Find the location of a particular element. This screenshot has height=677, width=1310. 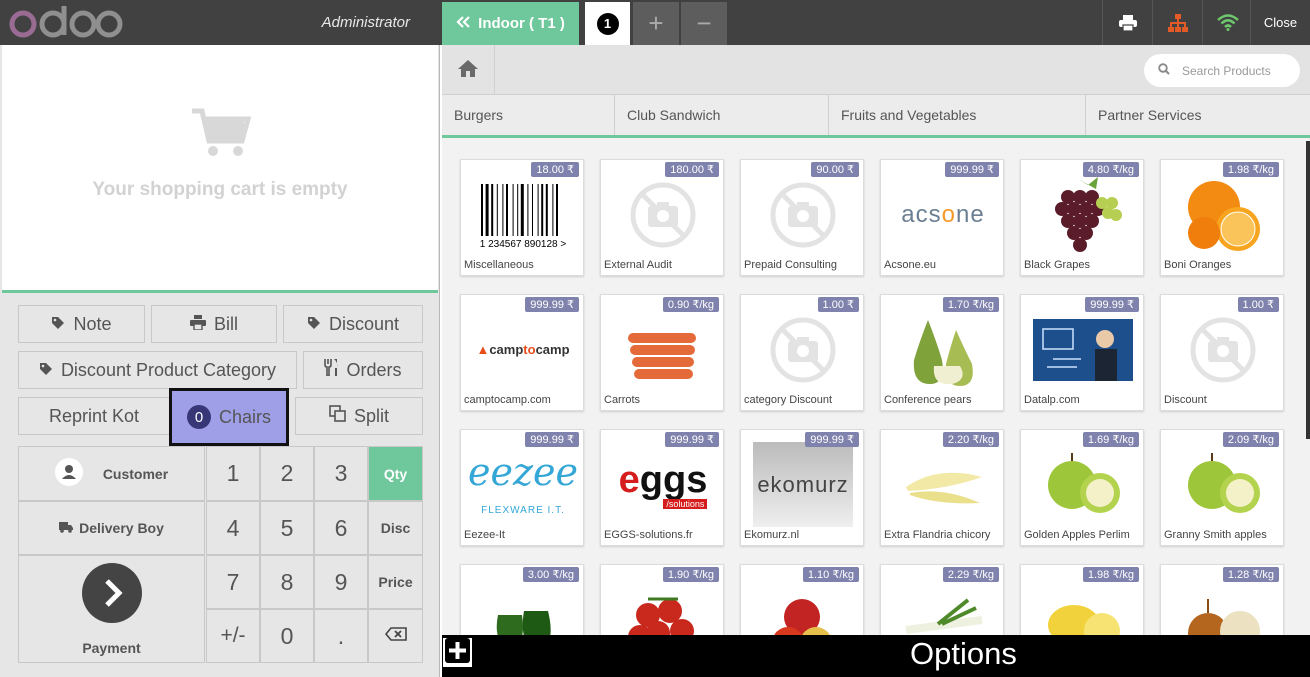

product-price-tag: 0.90 ₹/kg is located at coordinates (690, 304).